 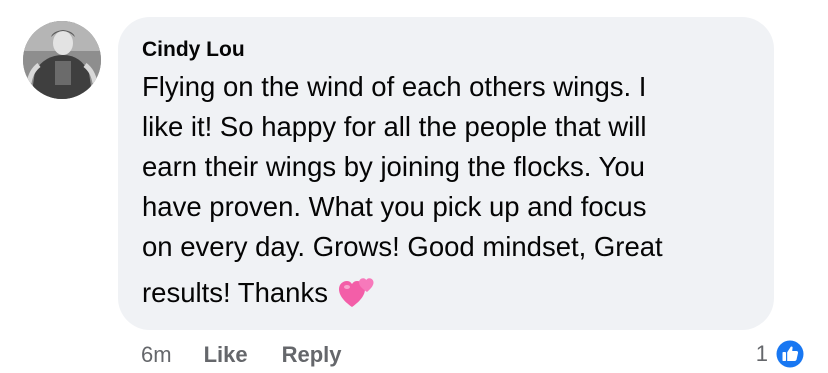 I want to click on like-icon, so click(x=790, y=354).